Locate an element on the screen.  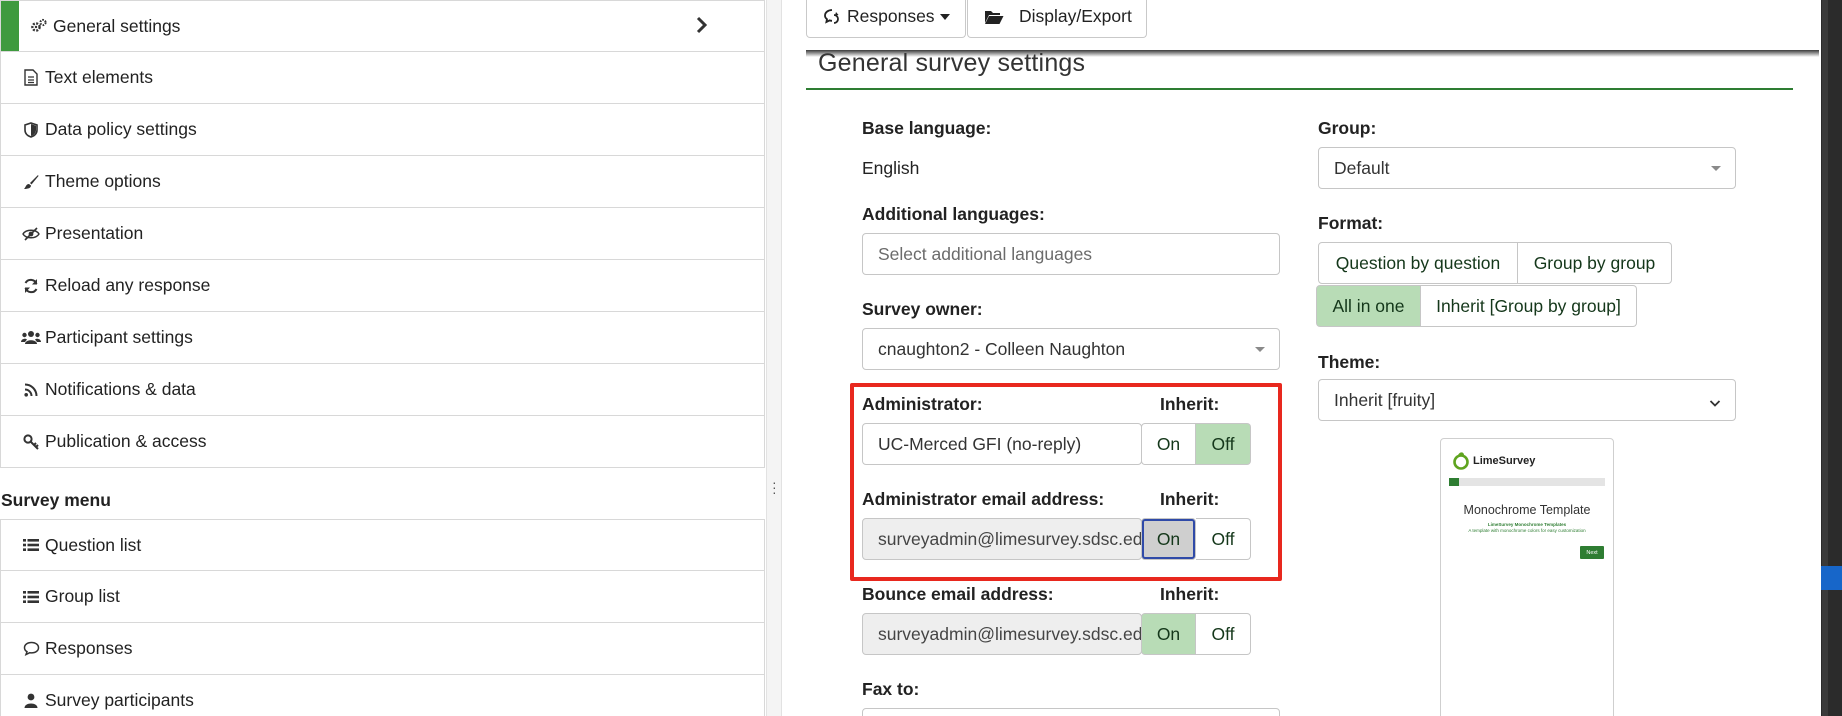
bounce-email-inherit-on: On is located at coordinates (1168, 634).